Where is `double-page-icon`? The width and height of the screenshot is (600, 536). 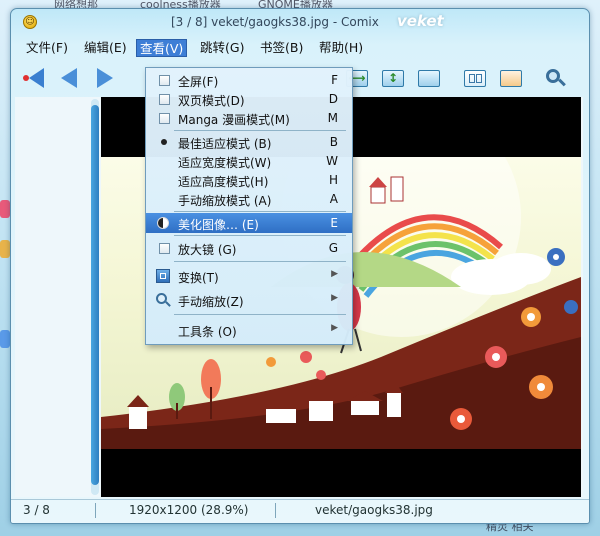 double-page-icon is located at coordinates (475, 78).